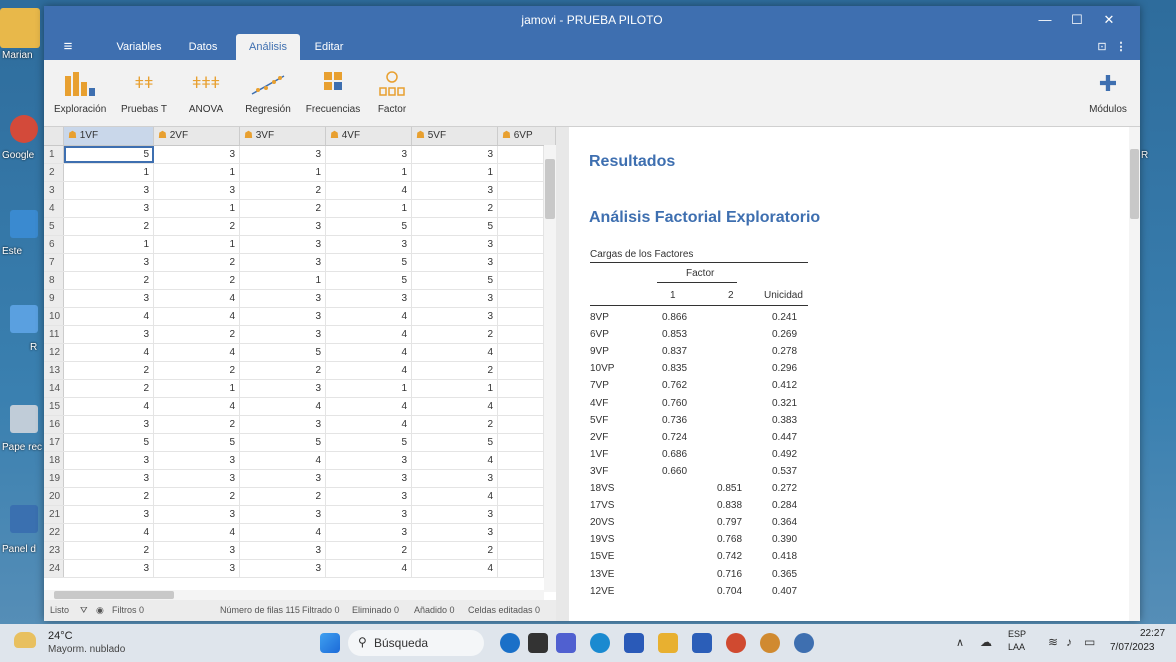  What do you see at coordinates (54, 550) in the screenshot?
I see `row-number: 23` at bounding box center [54, 550].